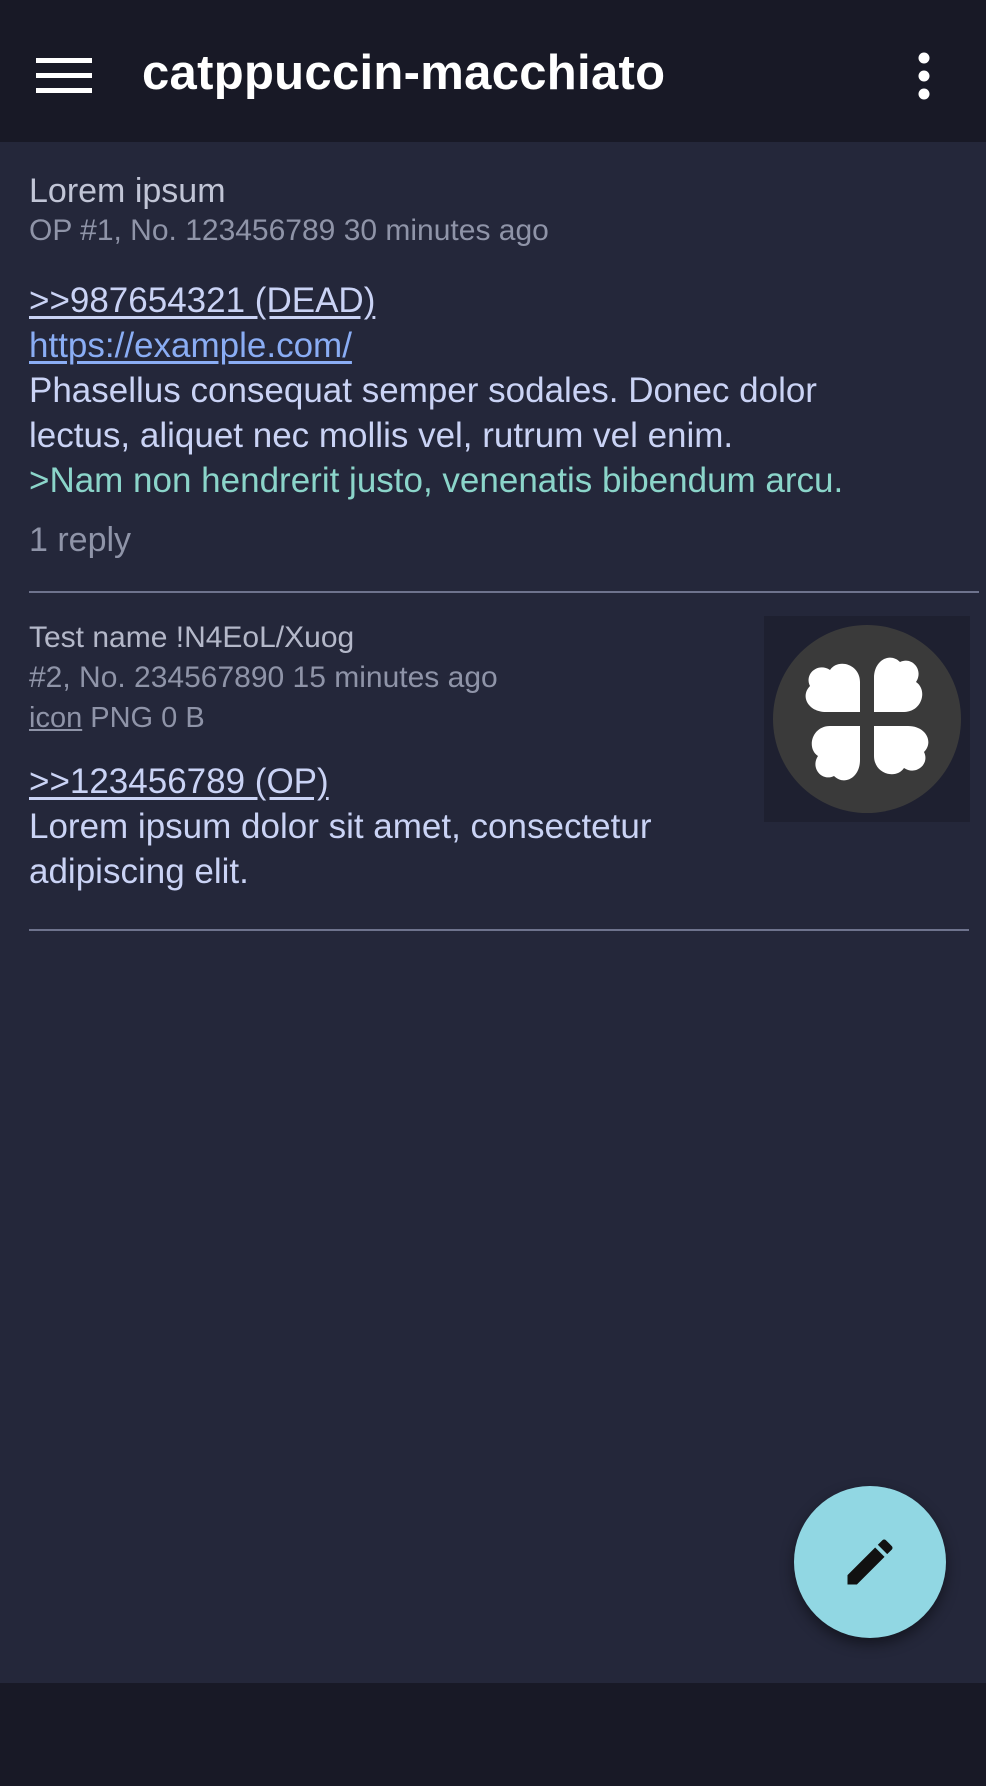  I want to click on body-line: adipiscing elit., so click(139, 871).